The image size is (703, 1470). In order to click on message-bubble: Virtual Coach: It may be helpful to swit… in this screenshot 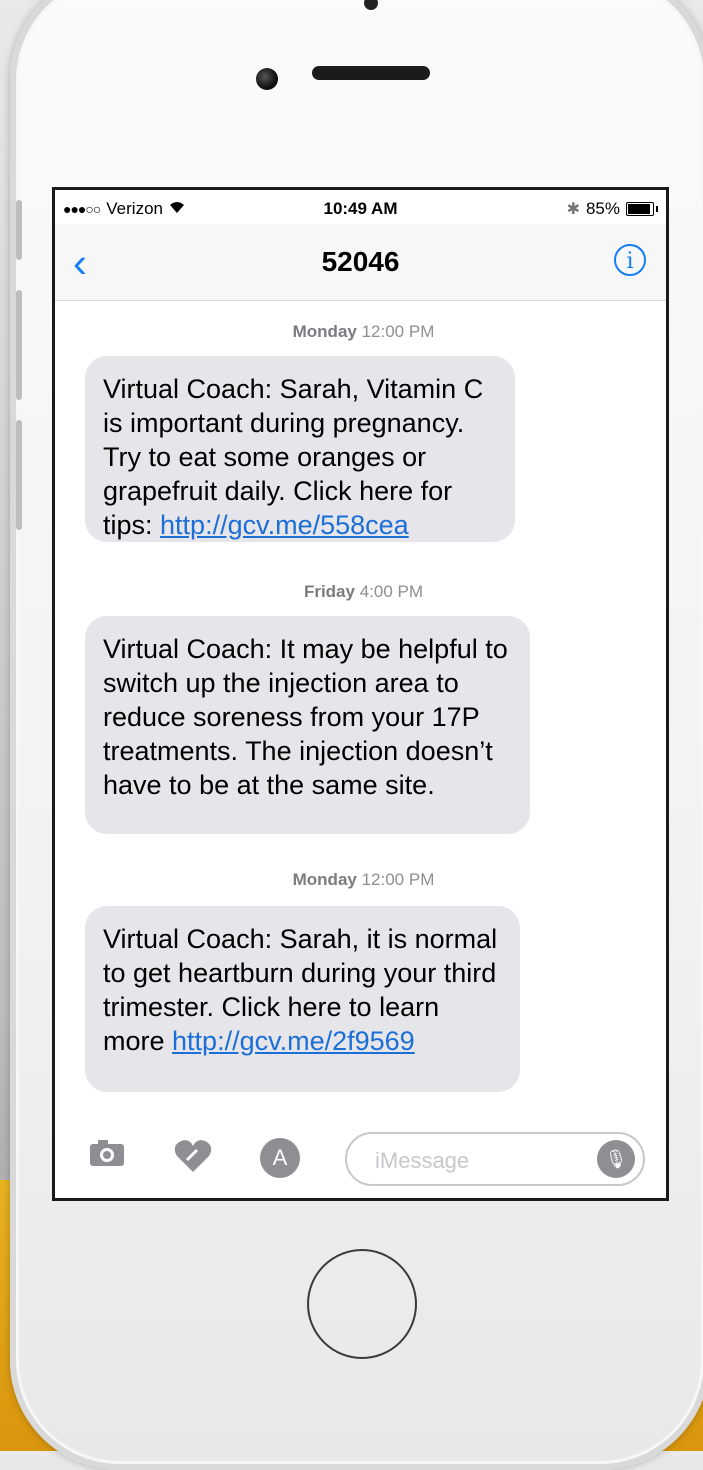, I will do `click(307, 725)`.